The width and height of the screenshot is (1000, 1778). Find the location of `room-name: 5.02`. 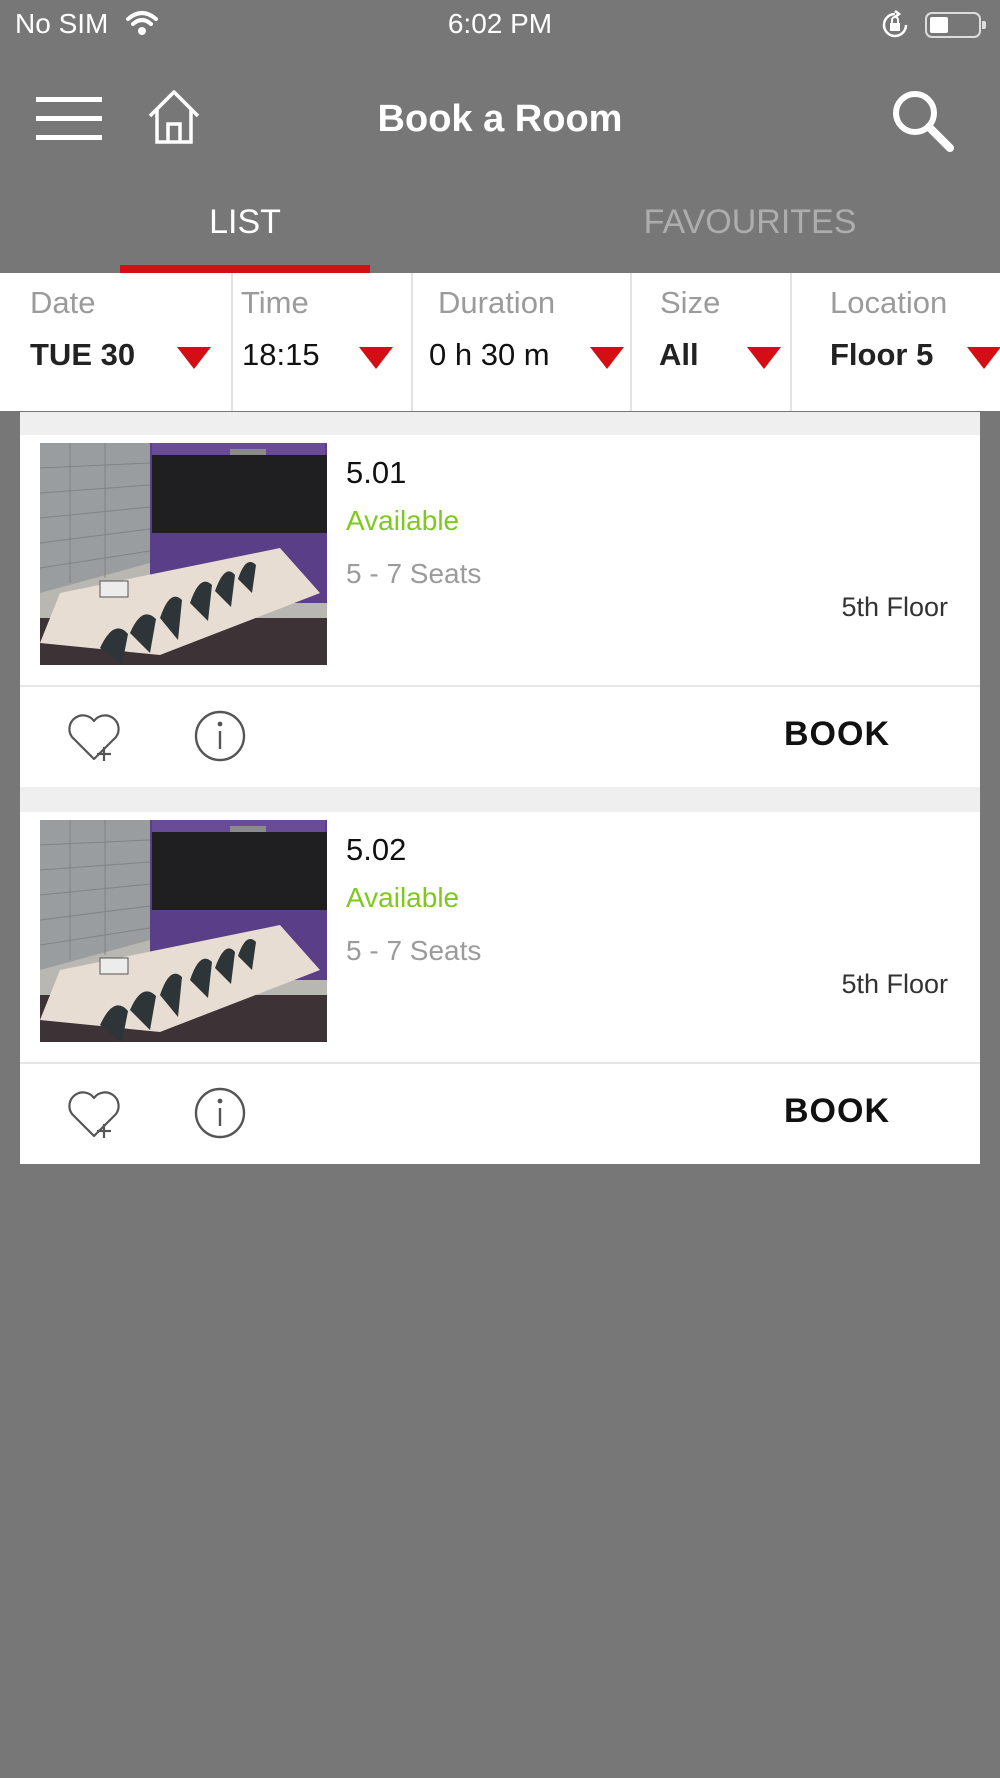

room-name: 5.02 is located at coordinates (376, 849).